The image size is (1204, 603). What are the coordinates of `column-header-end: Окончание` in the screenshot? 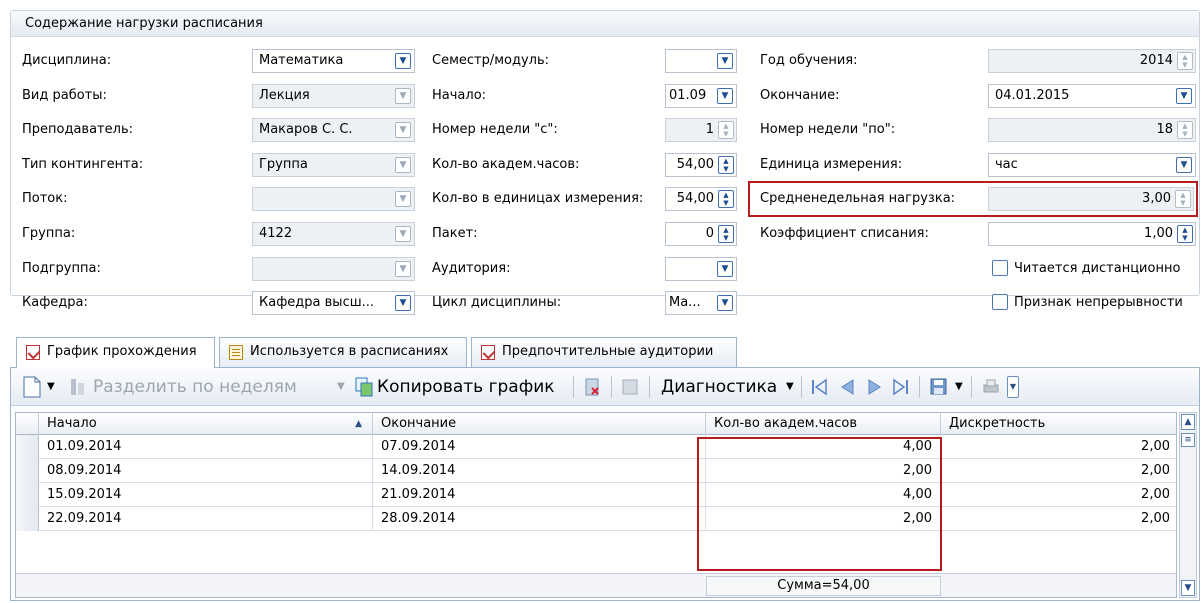 It's located at (539, 424).